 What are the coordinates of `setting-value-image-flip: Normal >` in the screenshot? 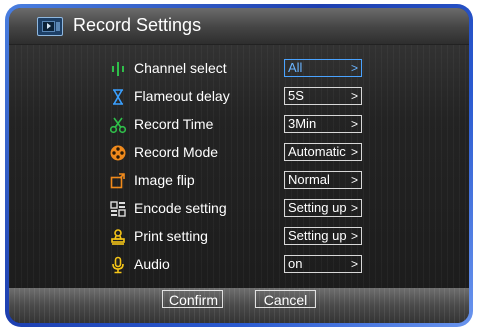 It's located at (323, 180).